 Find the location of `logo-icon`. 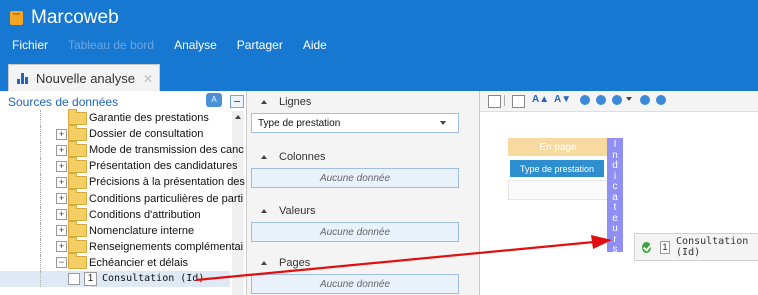

logo-icon is located at coordinates (16, 18).